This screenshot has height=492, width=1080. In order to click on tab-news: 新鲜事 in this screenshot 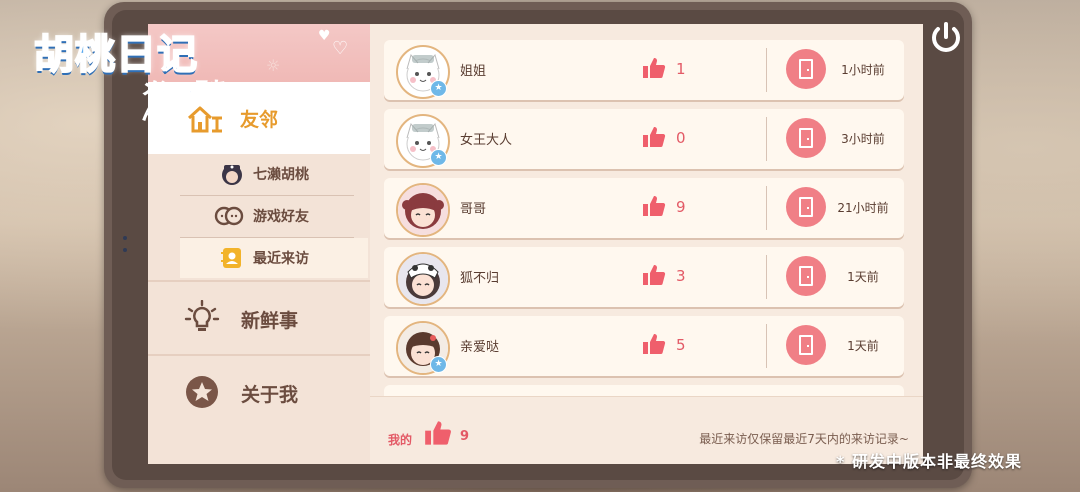, I will do `click(259, 318)`.